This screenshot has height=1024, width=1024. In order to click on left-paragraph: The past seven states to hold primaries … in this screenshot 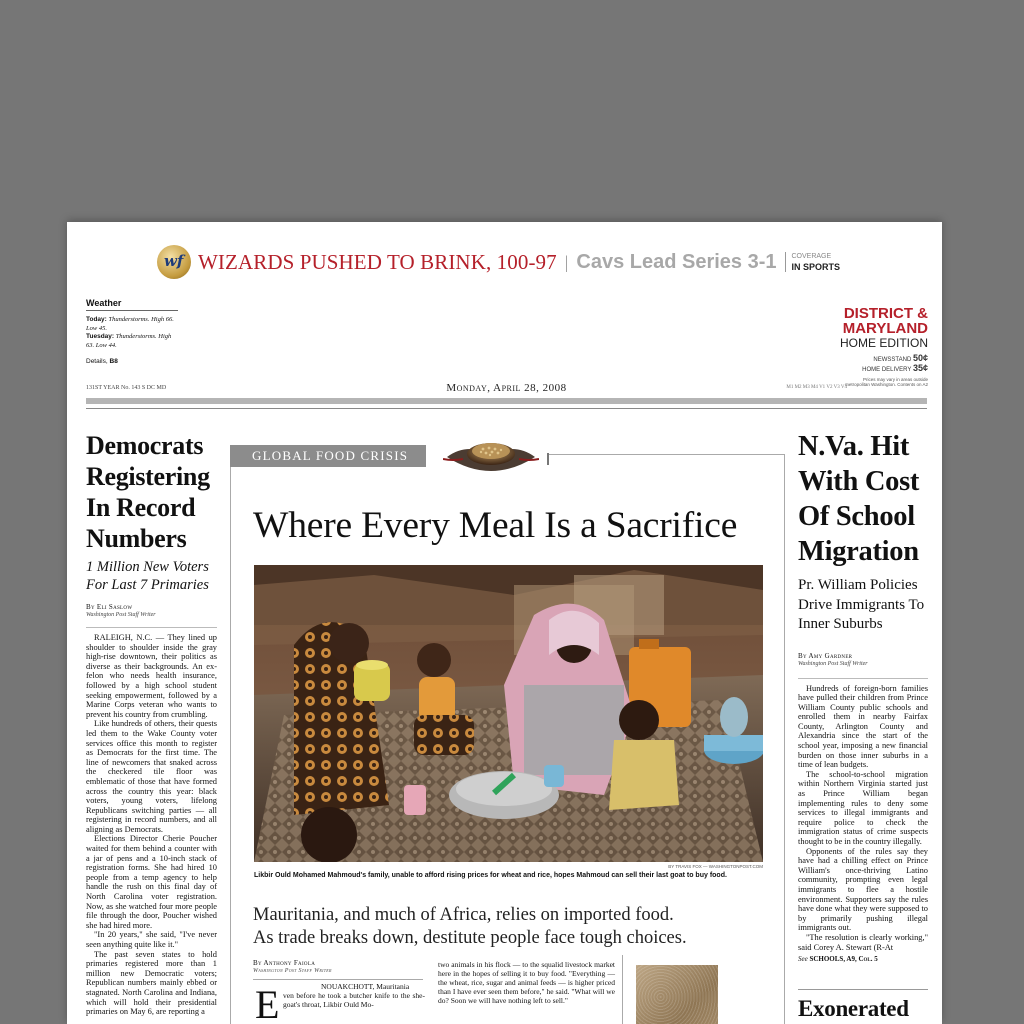, I will do `click(151, 983)`.